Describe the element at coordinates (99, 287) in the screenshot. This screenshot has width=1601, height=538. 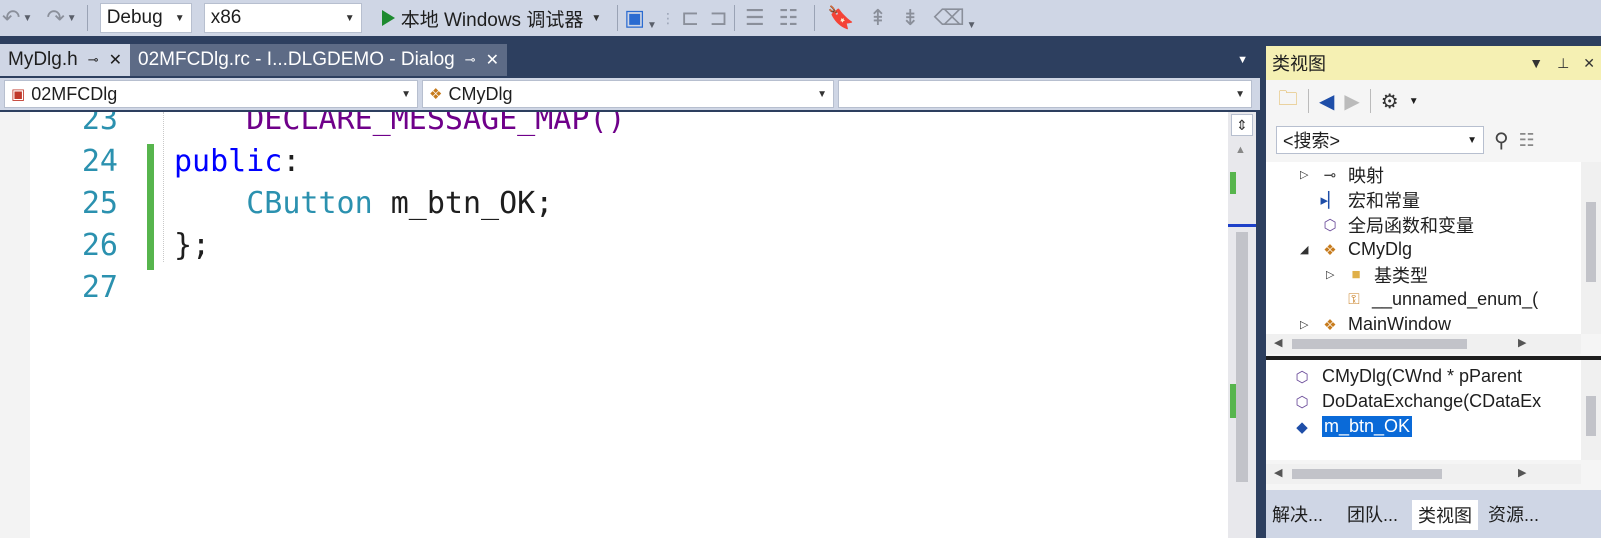
I see `line-number: 27` at that location.